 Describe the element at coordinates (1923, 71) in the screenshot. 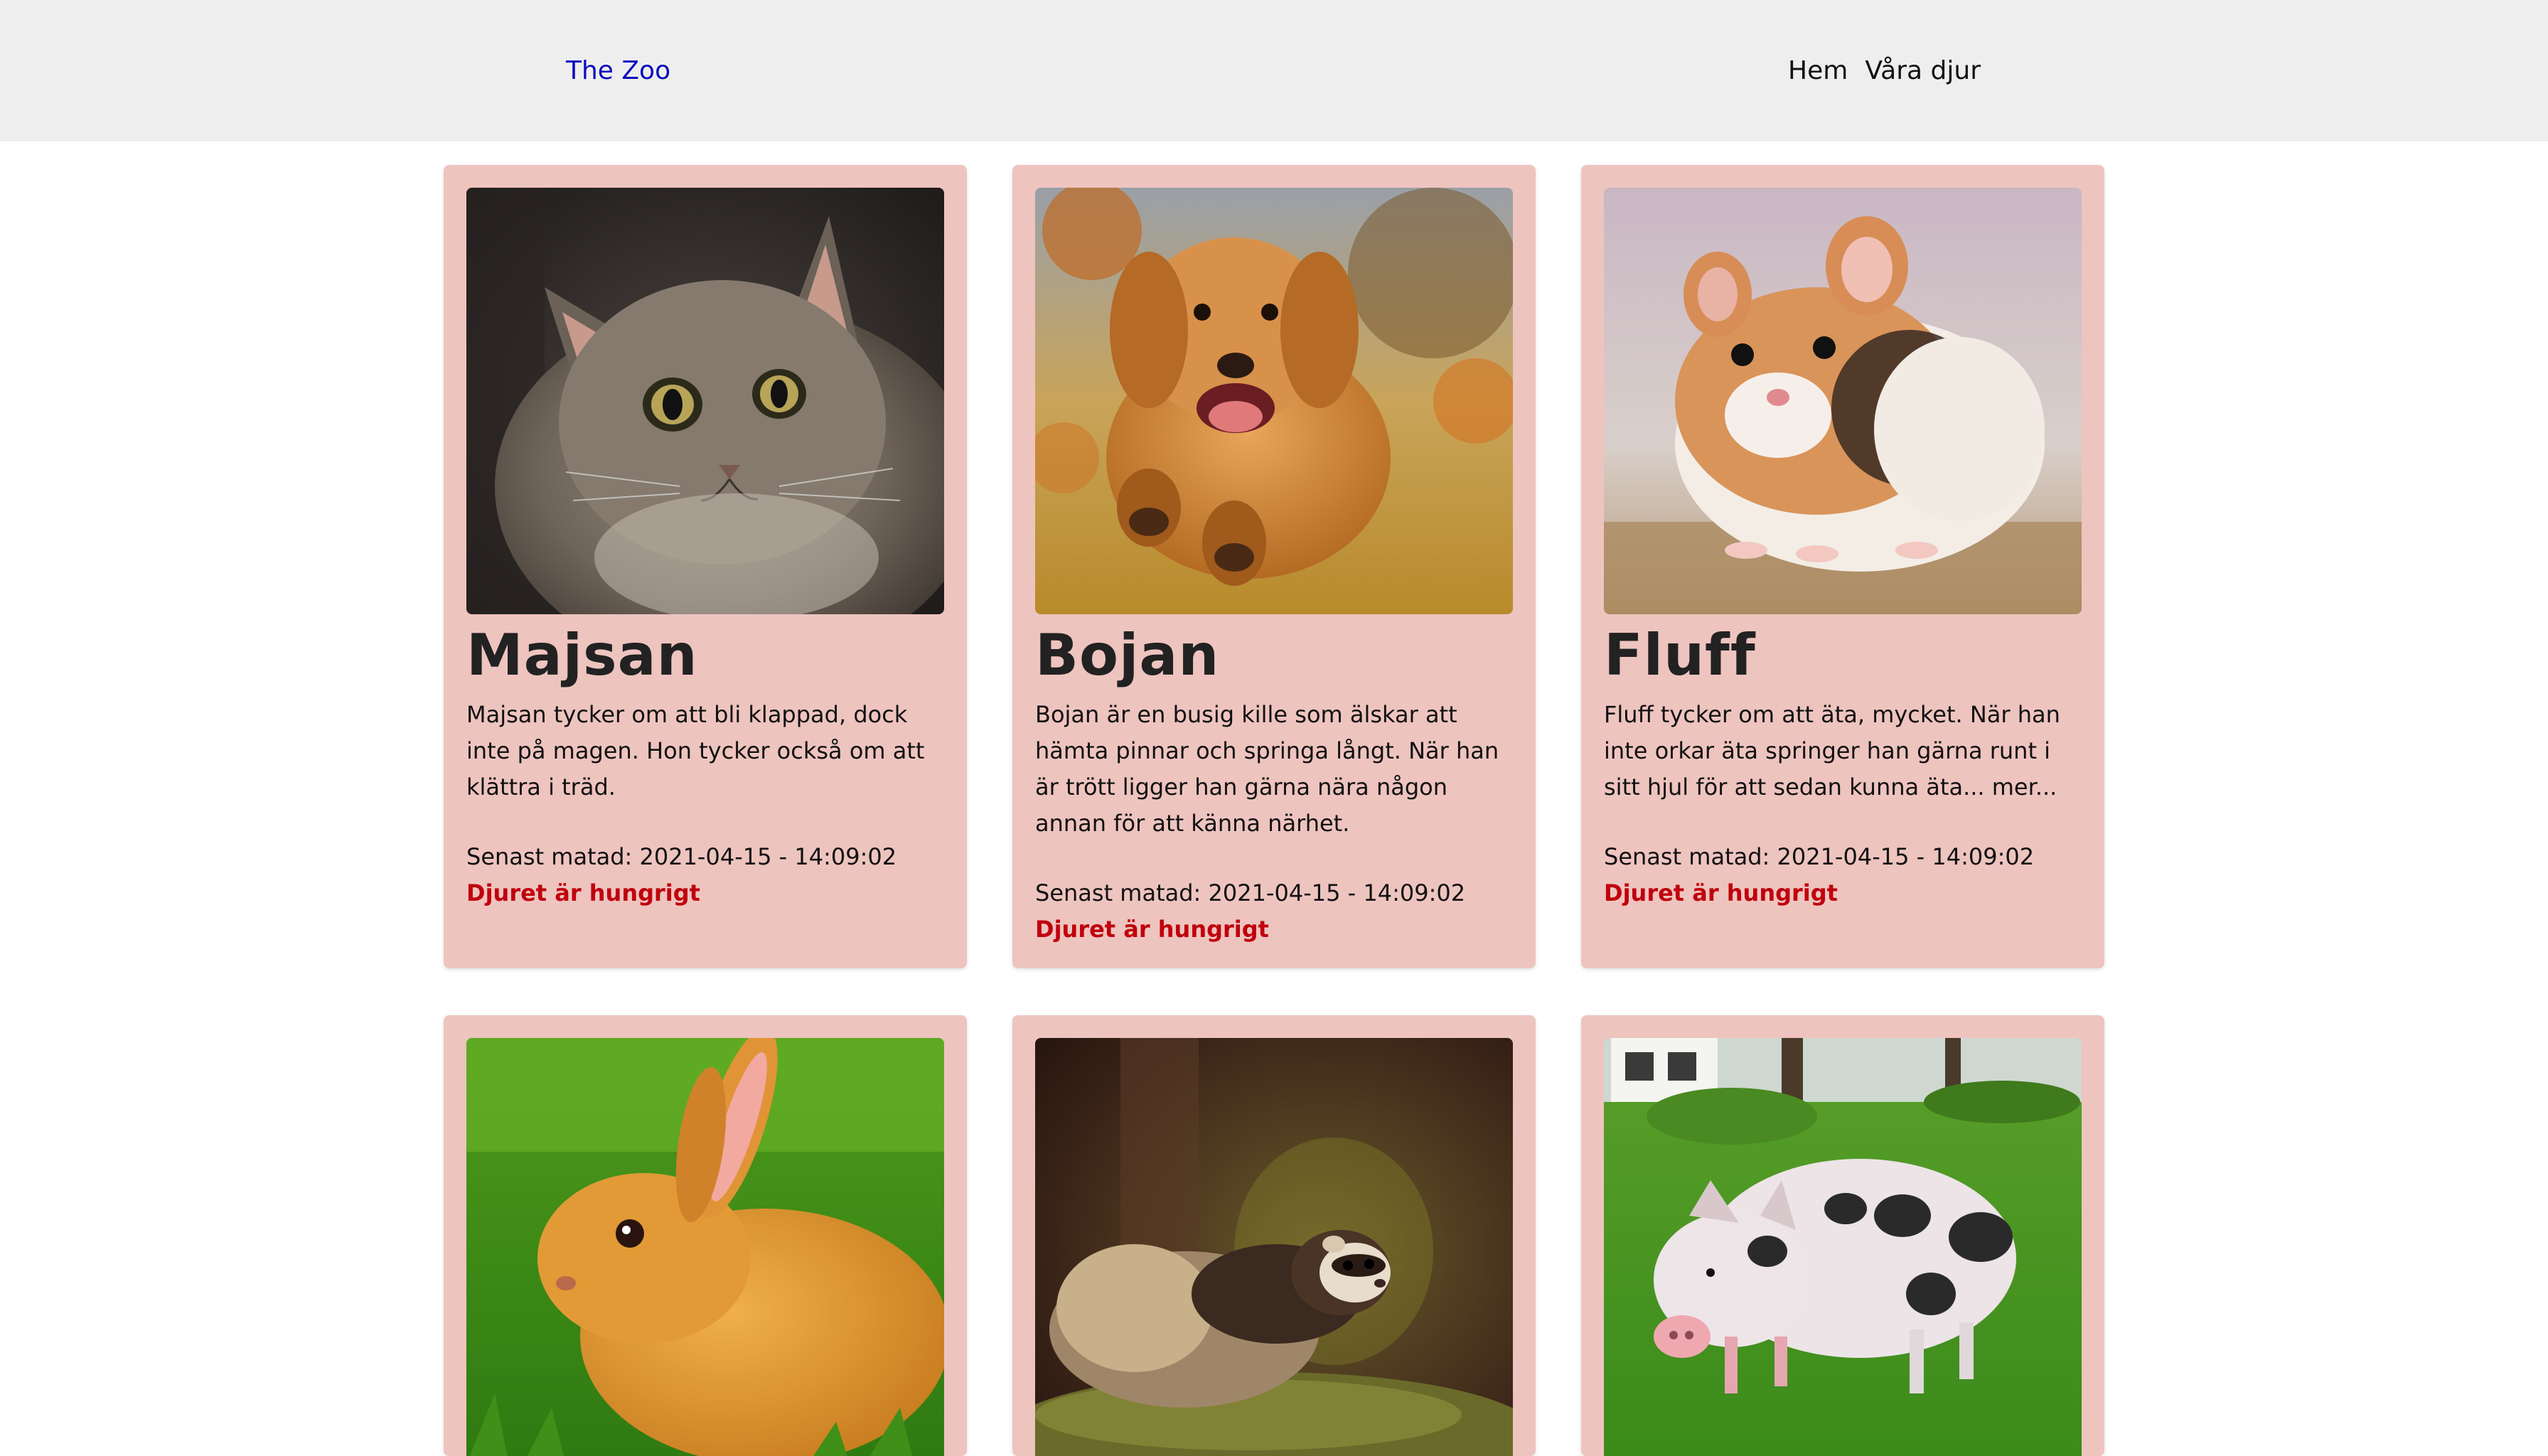

I see `nav-link-vara-djur: Våra djur` at that location.